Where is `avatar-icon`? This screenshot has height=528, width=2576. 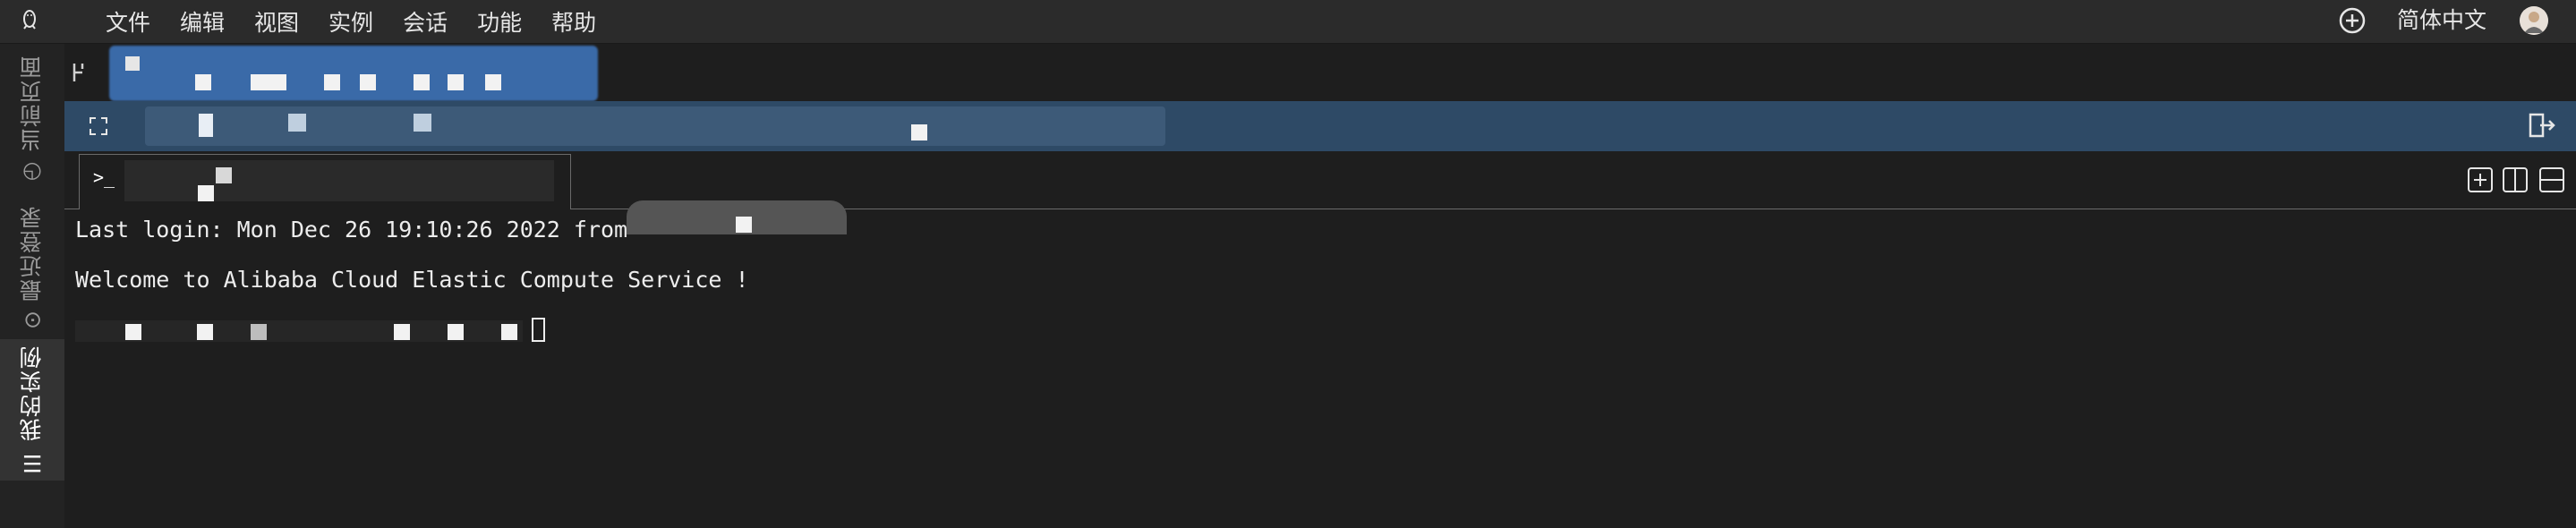
avatar-icon is located at coordinates (2534, 20).